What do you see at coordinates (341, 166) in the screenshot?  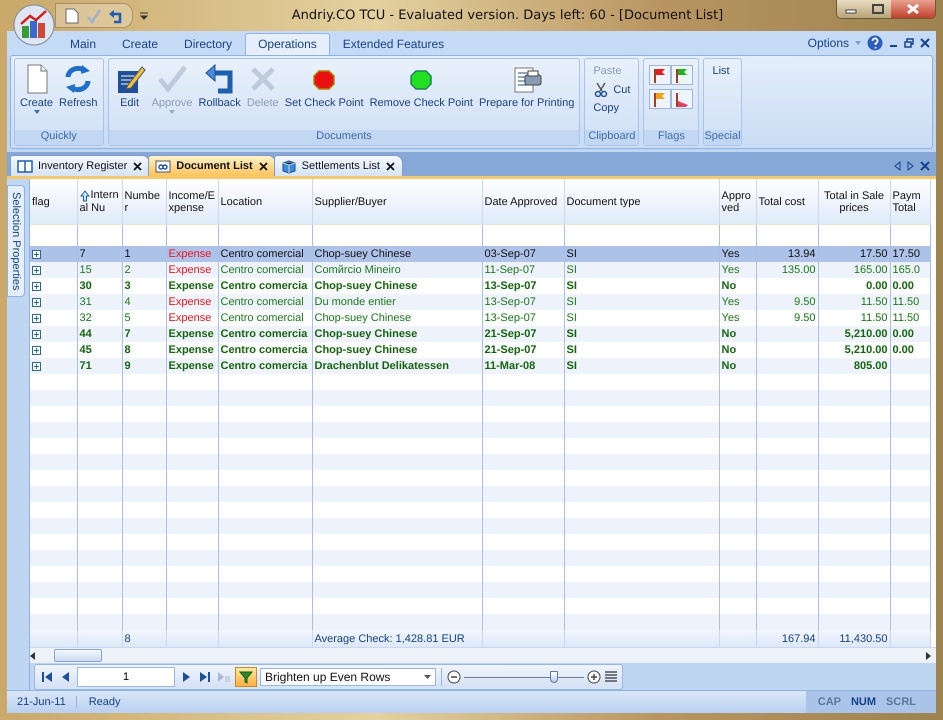 I see `tab-label: Settlements List` at bounding box center [341, 166].